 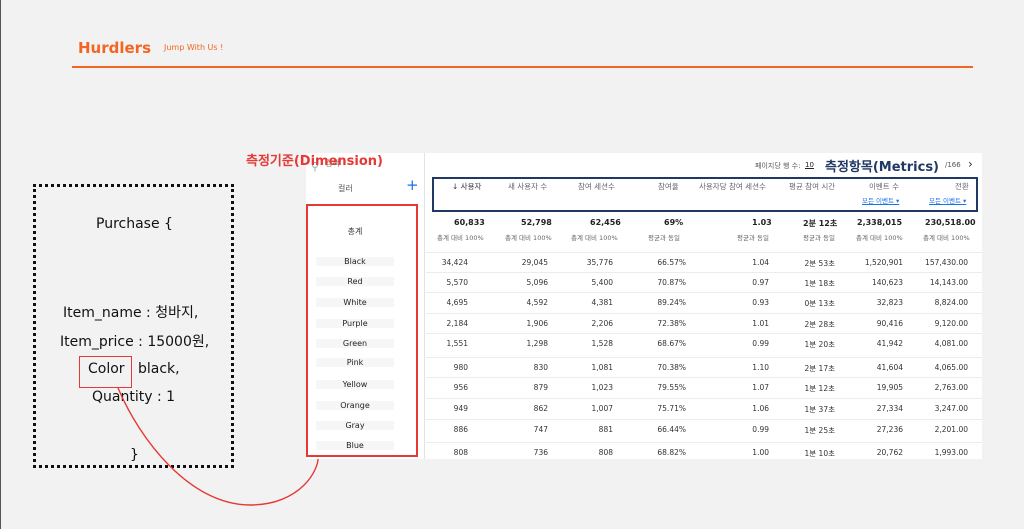 What do you see at coordinates (540, 452) in the screenshot?
I see `cell-new-users: 736` at bounding box center [540, 452].